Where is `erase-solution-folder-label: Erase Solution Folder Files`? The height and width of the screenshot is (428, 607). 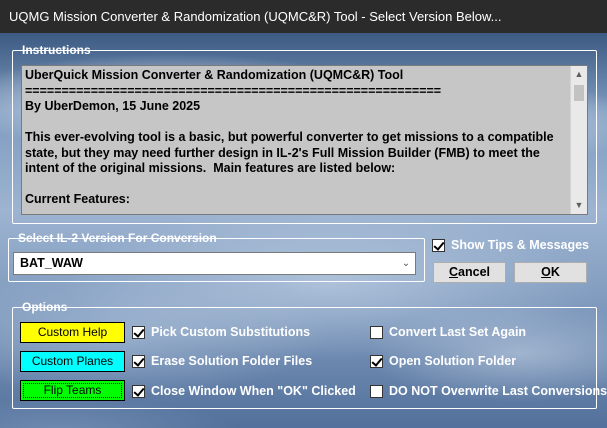
erase-solution-folder-label: Erase Solution Folder Files is located at coordinates (232, 361).